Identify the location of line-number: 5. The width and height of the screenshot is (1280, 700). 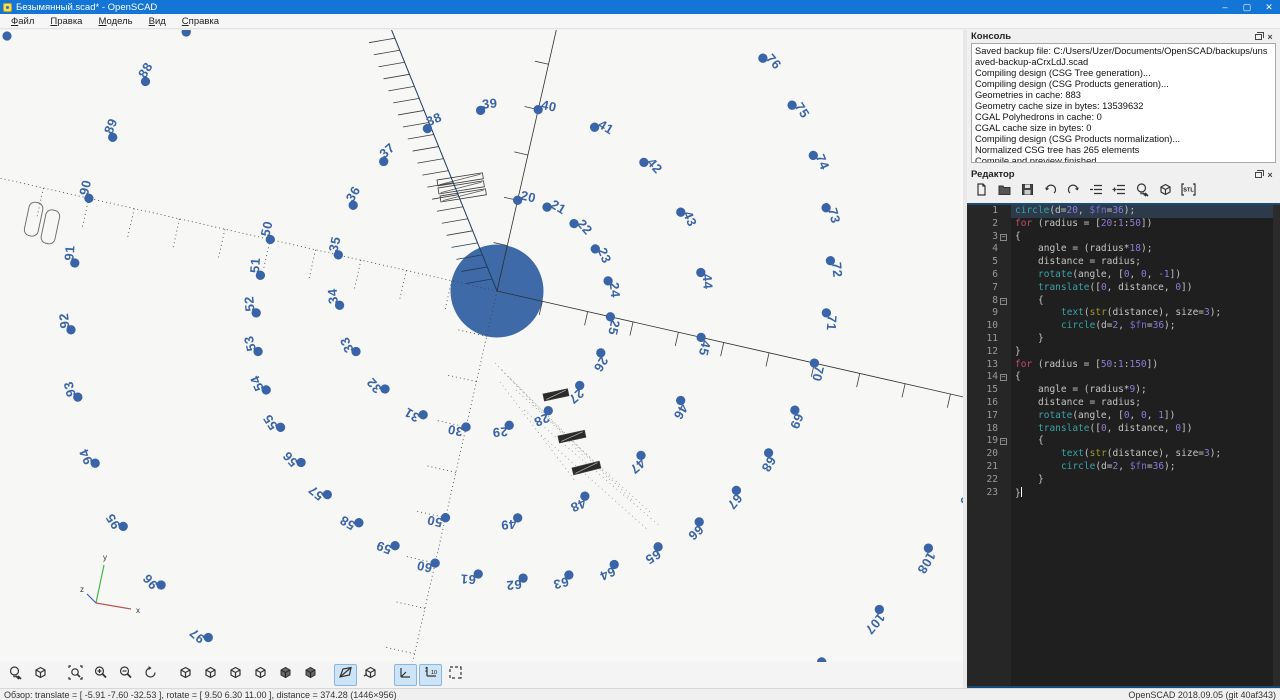
(995, 262).